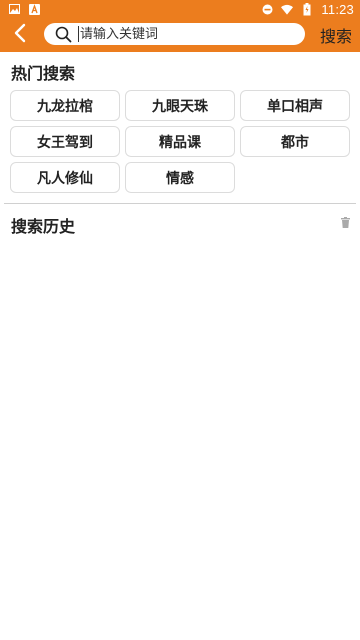  What do you see at coordinates (65, 177) in the screenshot?
I see `hot-tag: 凡人修仙` at bounding box center [65, 177].